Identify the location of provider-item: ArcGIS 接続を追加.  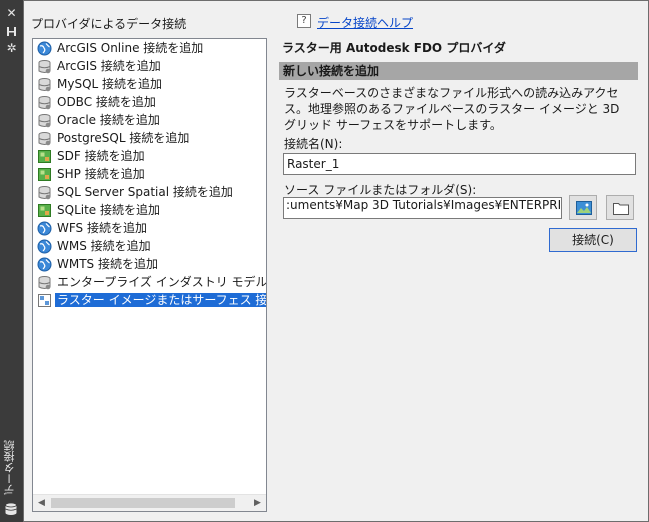
(149, 66).